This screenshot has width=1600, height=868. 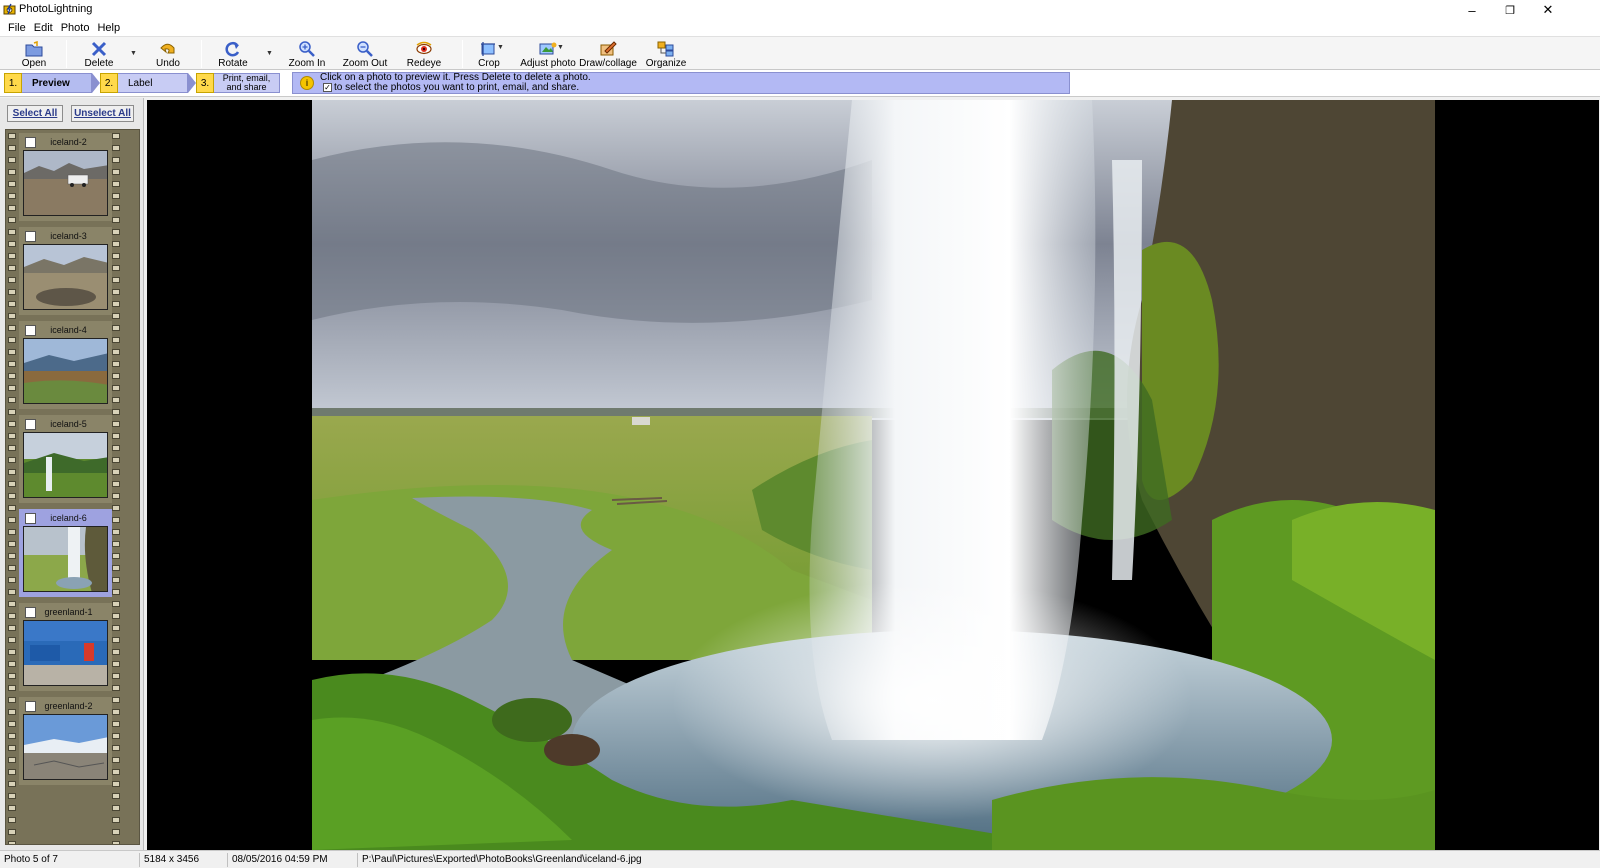 I want to click on zoom-out-icon, so click(x=365, y=49).